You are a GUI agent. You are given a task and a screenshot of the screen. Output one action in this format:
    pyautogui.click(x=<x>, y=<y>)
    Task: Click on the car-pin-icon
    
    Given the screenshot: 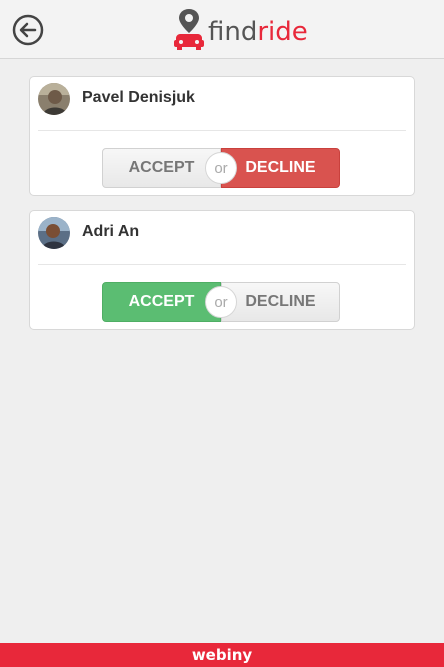 What is the action you would take?
    pyautogui.click(x=189, y=29)
    